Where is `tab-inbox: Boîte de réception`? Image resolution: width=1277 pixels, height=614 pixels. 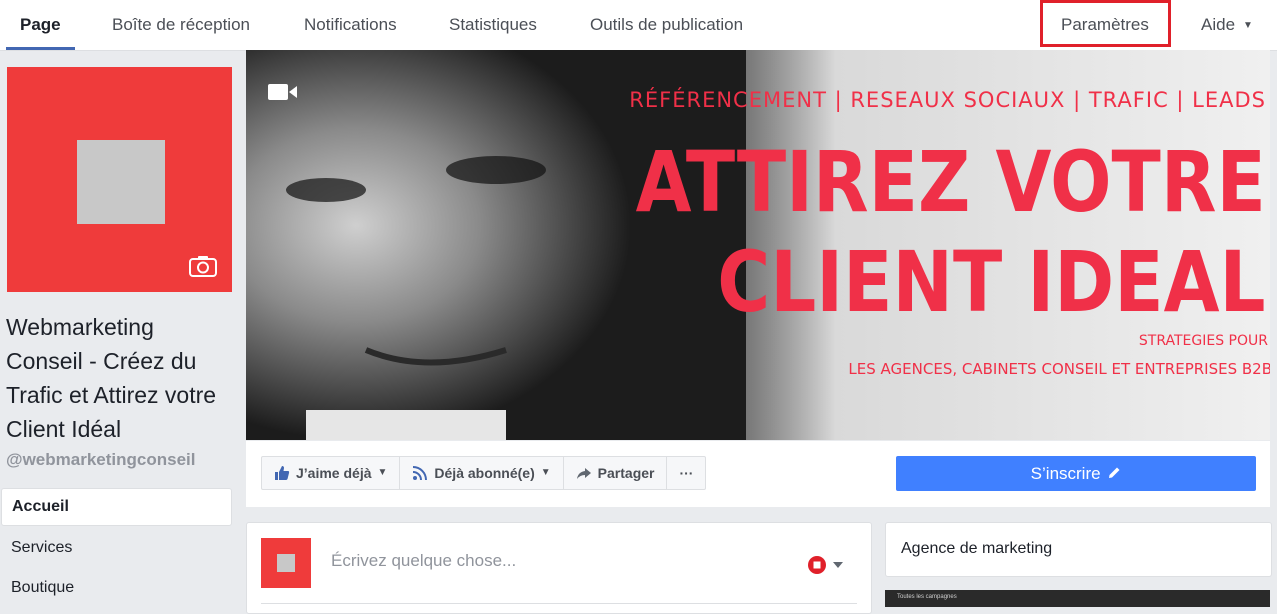 tab-inbox: Boîte de réception is located at coordinates (181, 25).